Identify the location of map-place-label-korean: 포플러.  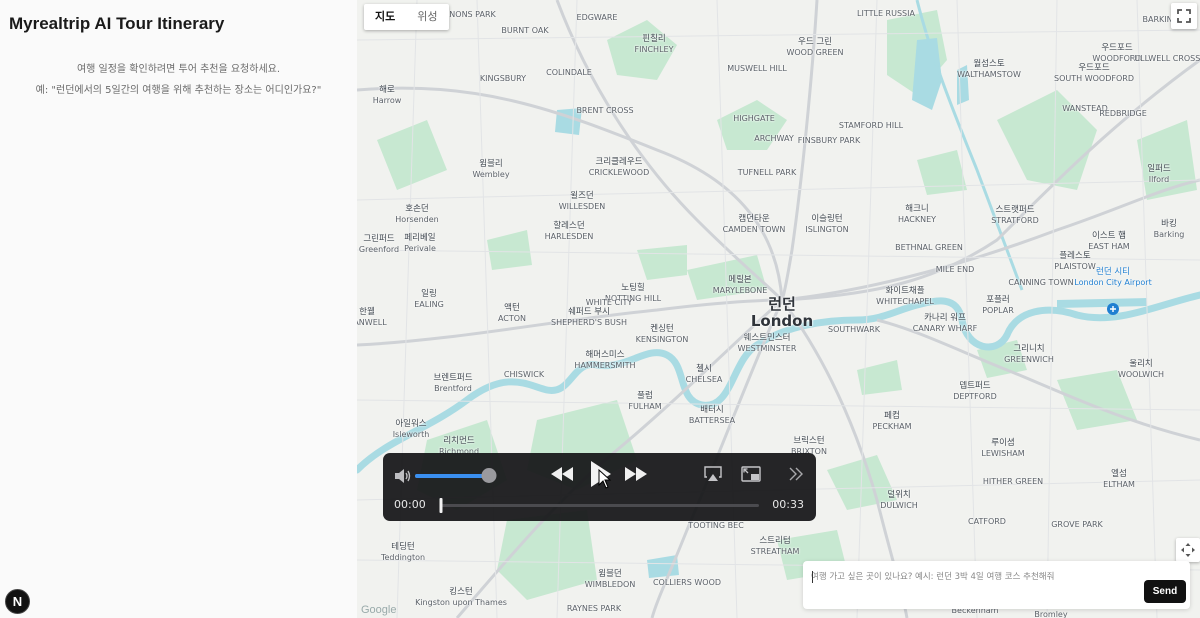
(998, 300).